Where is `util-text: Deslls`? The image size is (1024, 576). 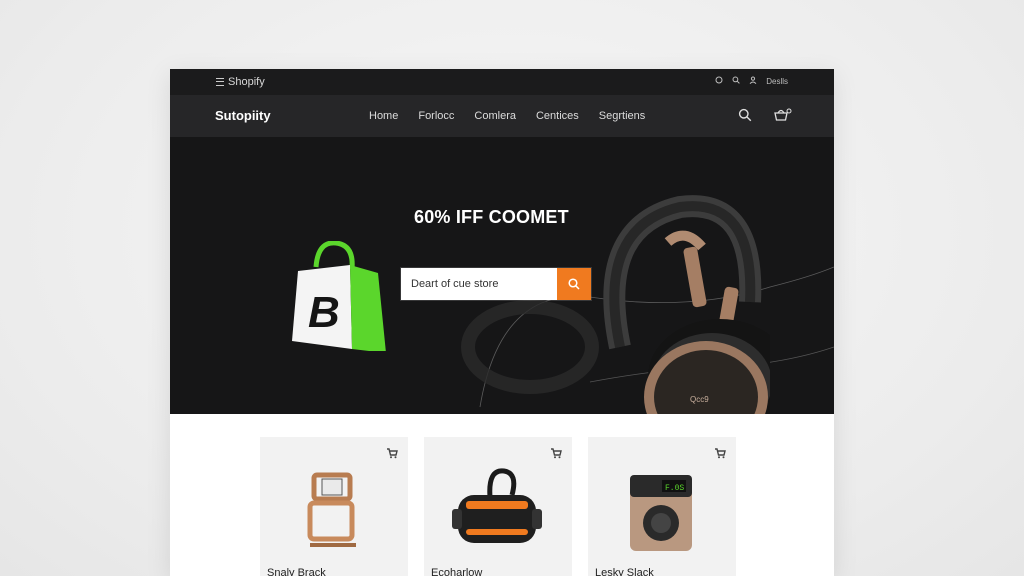
util-text: Deslls is located at coordinates (777, 81).